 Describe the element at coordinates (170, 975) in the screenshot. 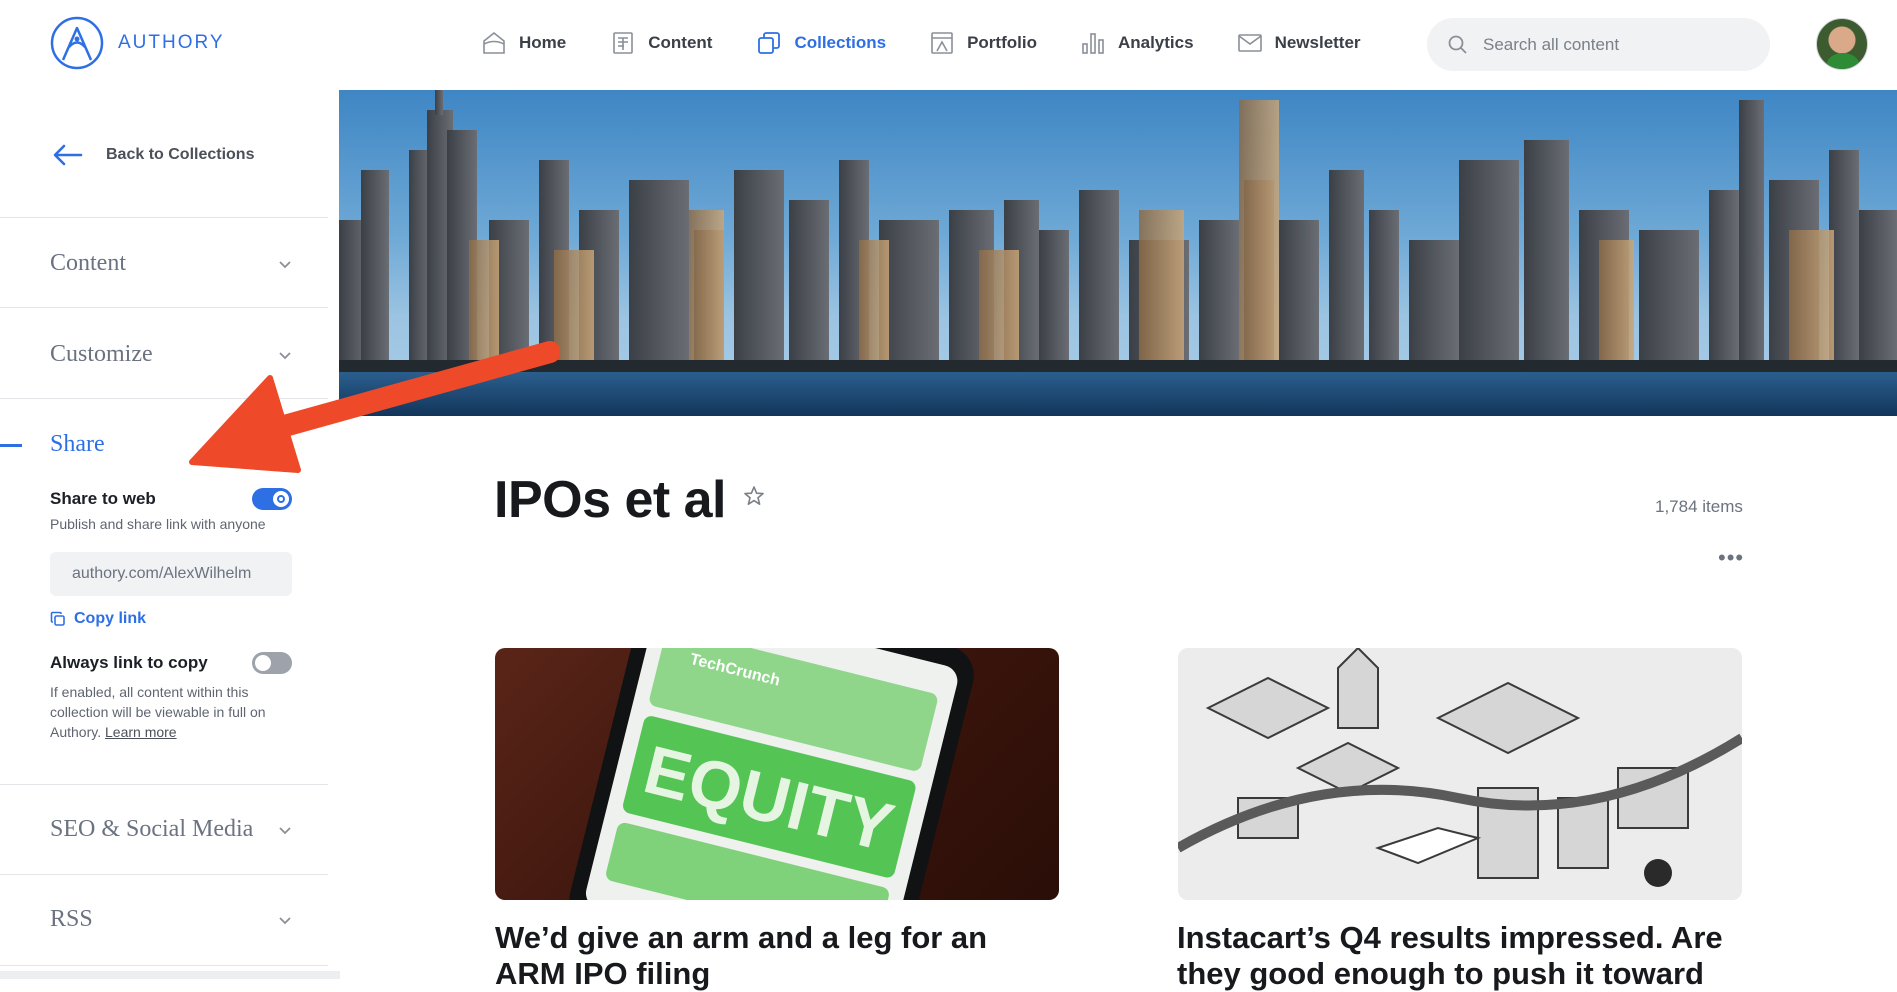

I see `horizontal-scrollbar` at that location.